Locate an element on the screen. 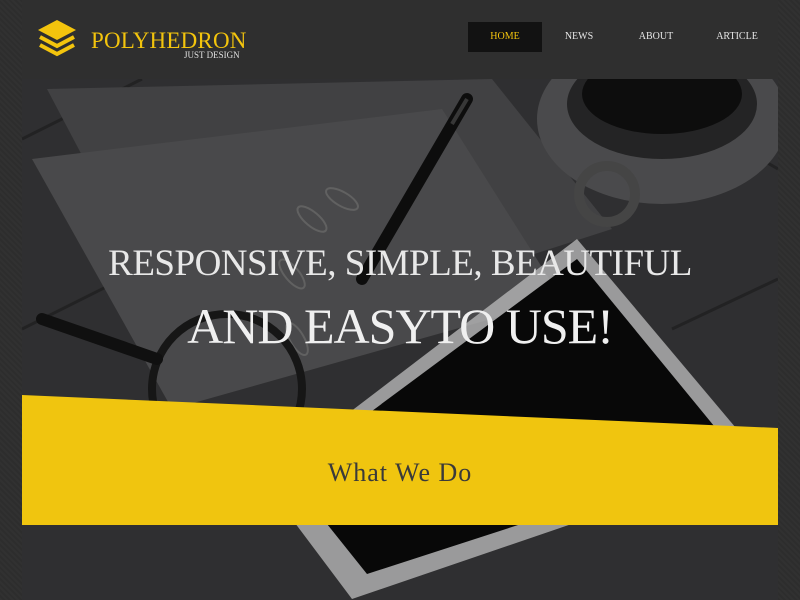 The width and height of the screenshot is (800, 600). nav-item-about: ABOUT is located at coordinates (656, 37).